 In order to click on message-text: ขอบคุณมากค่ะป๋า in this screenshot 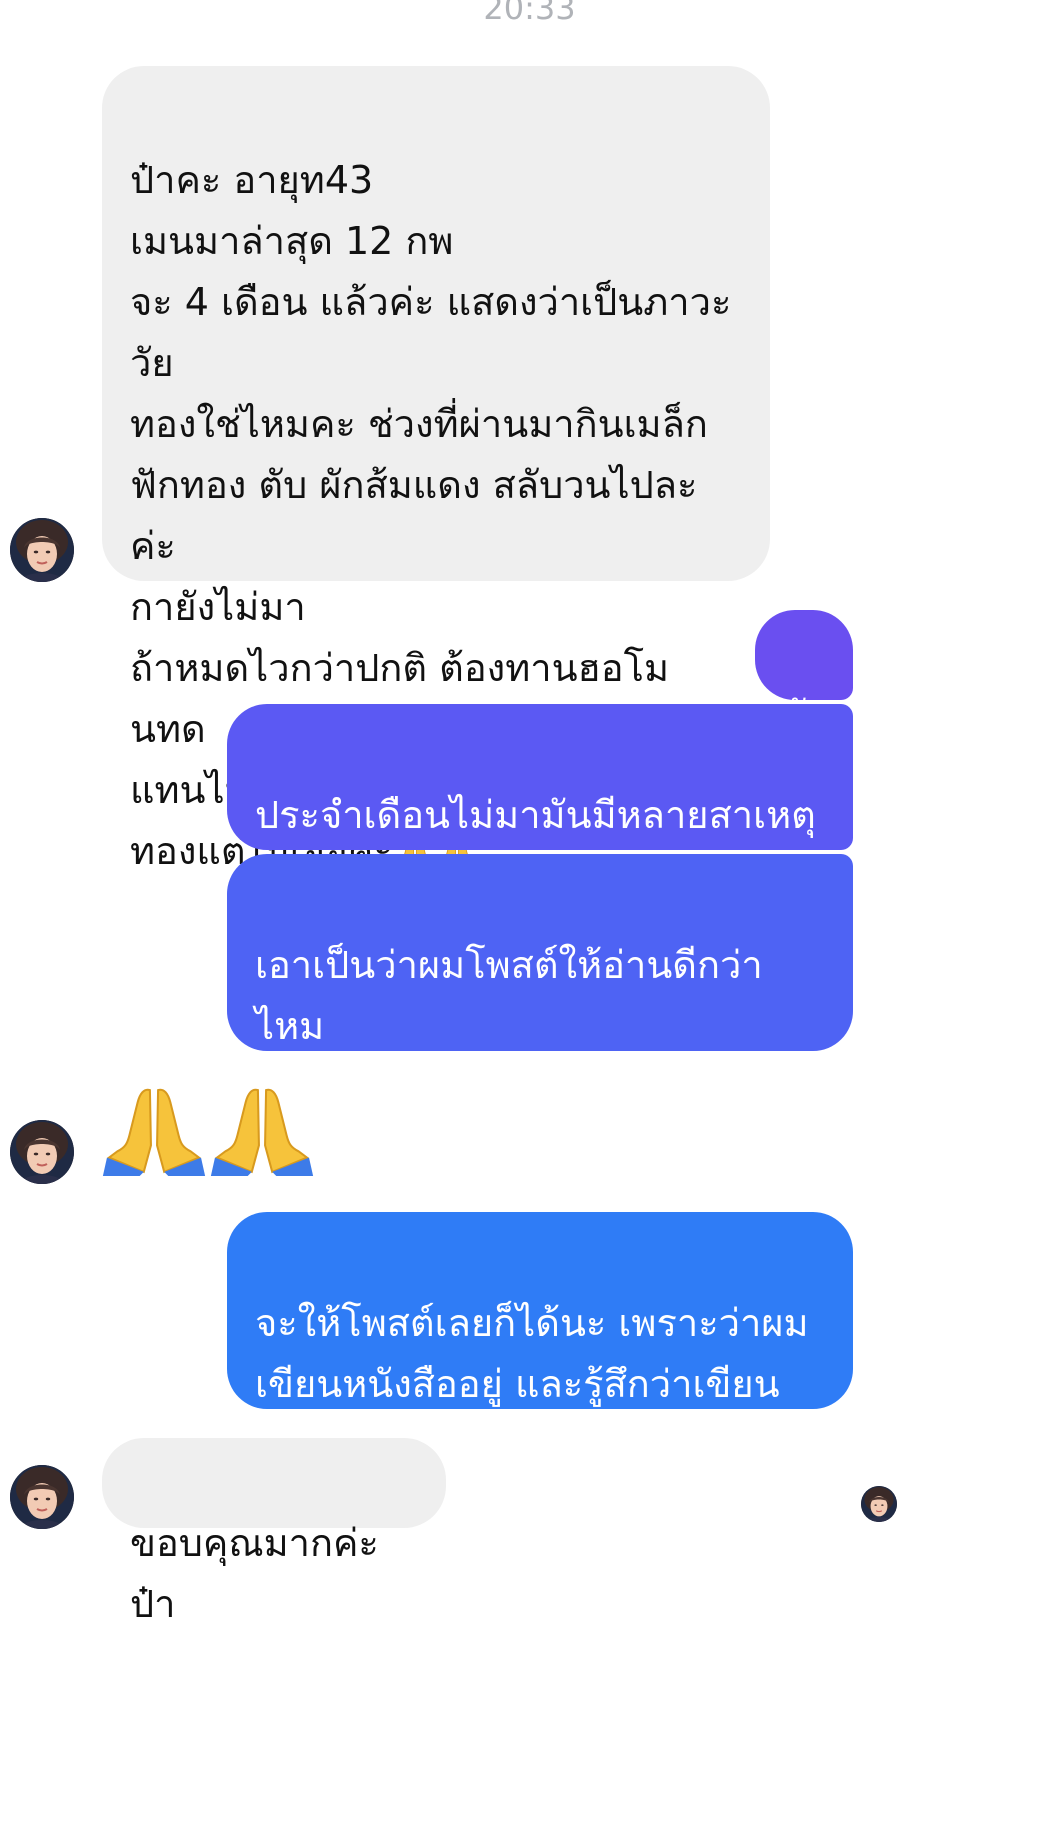, I will do `click(254, 1573)`.